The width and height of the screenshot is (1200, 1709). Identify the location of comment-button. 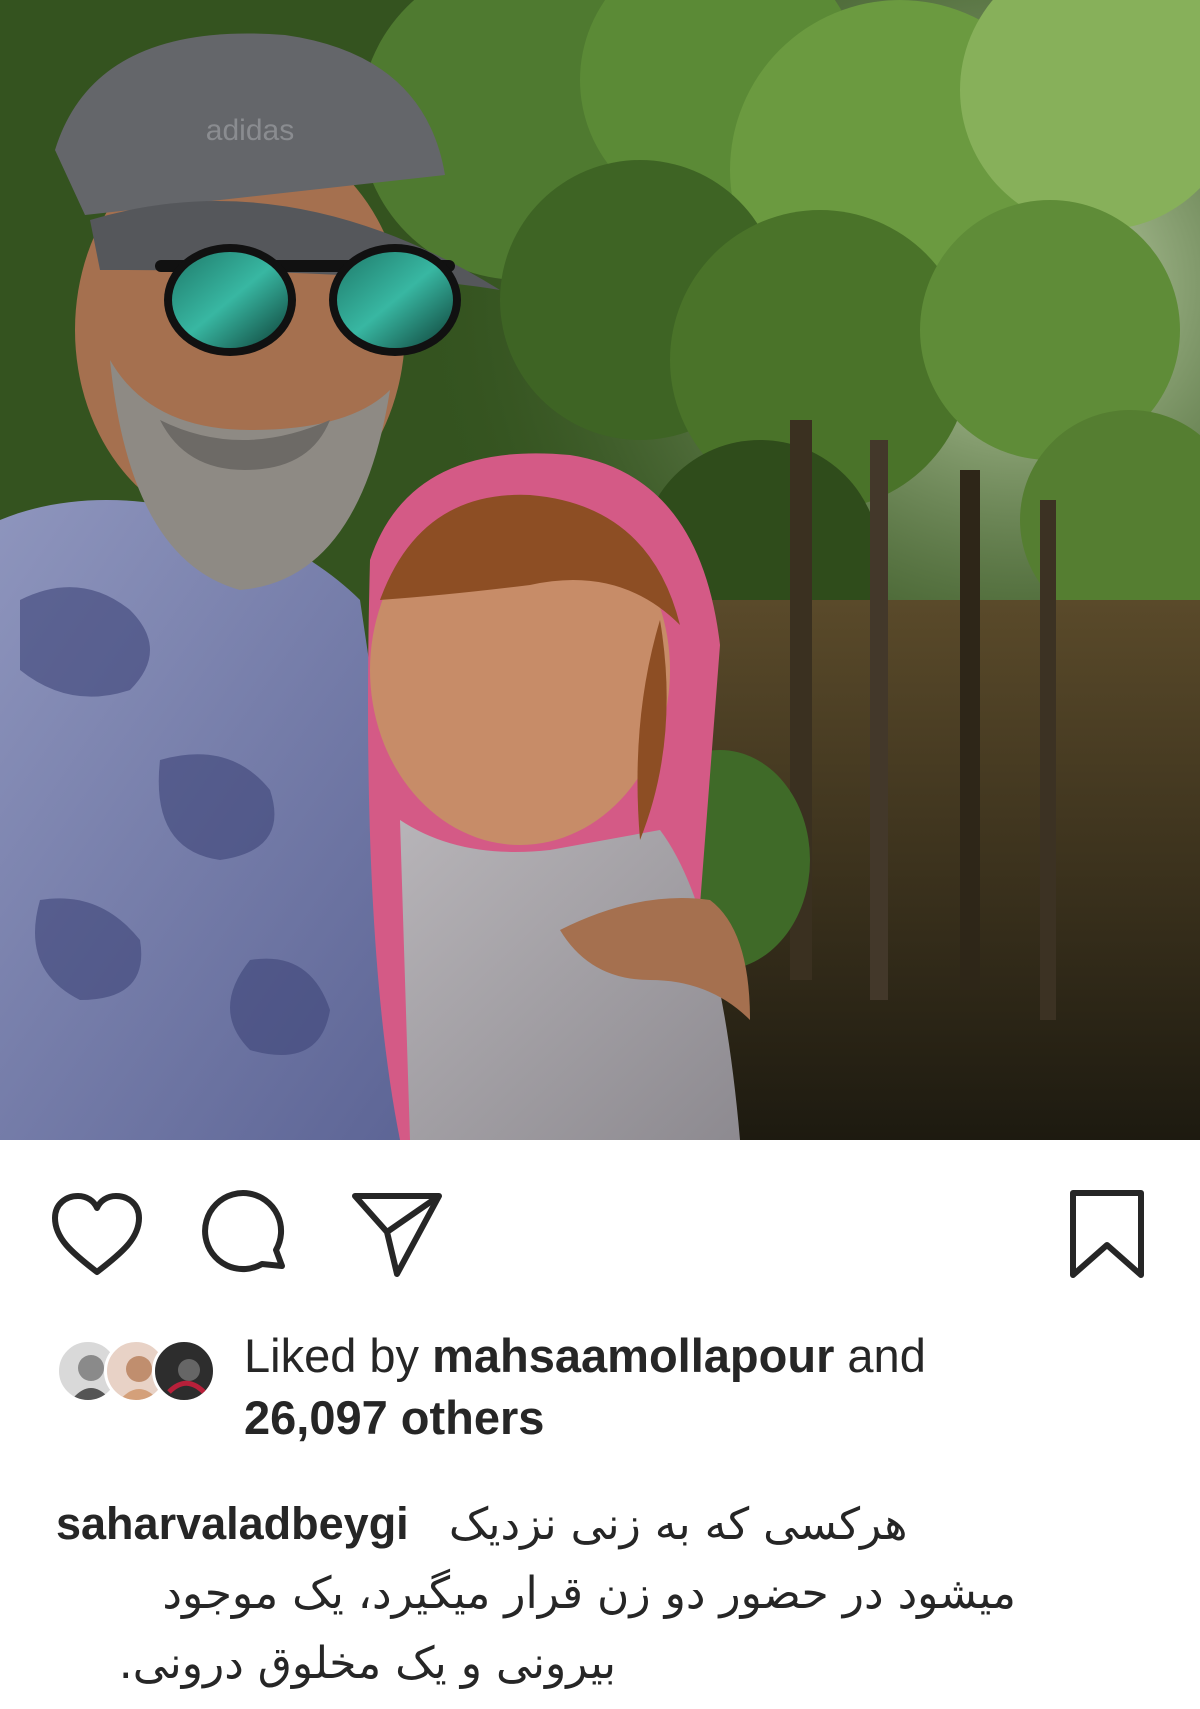
(247, 1235).